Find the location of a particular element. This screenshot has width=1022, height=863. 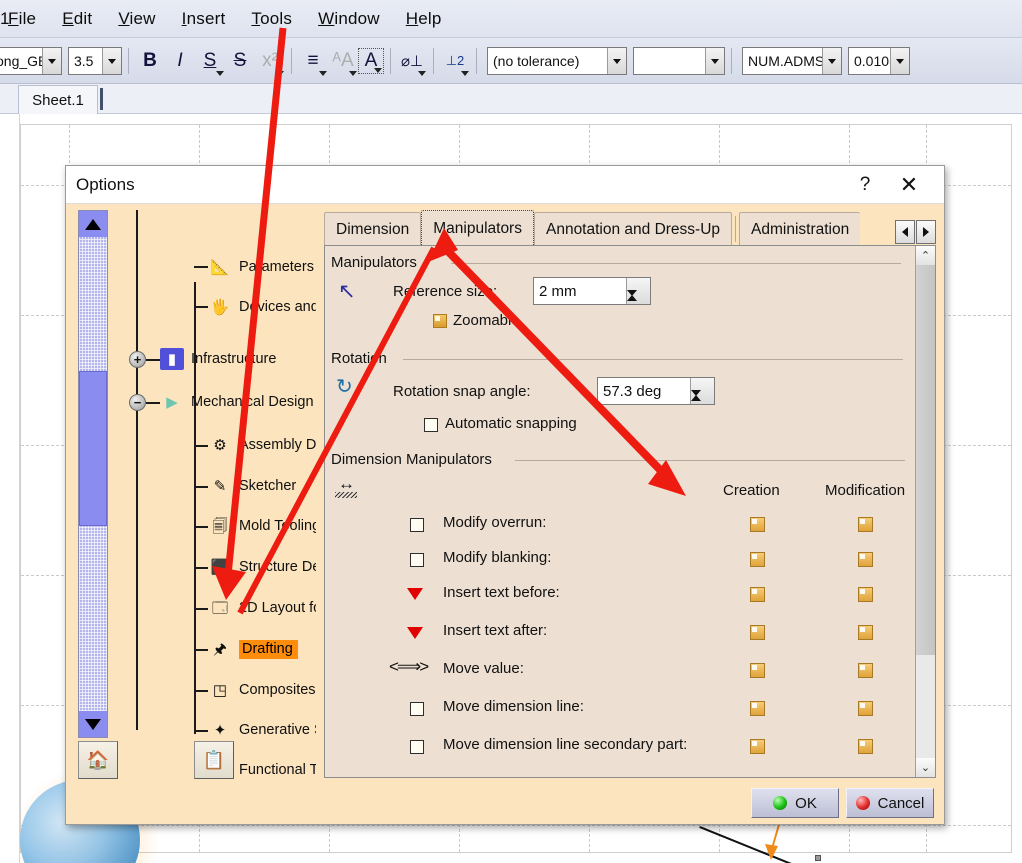

rotation-snap-angle-spinner: 57.3 deg is located at coordinates (656, 395).